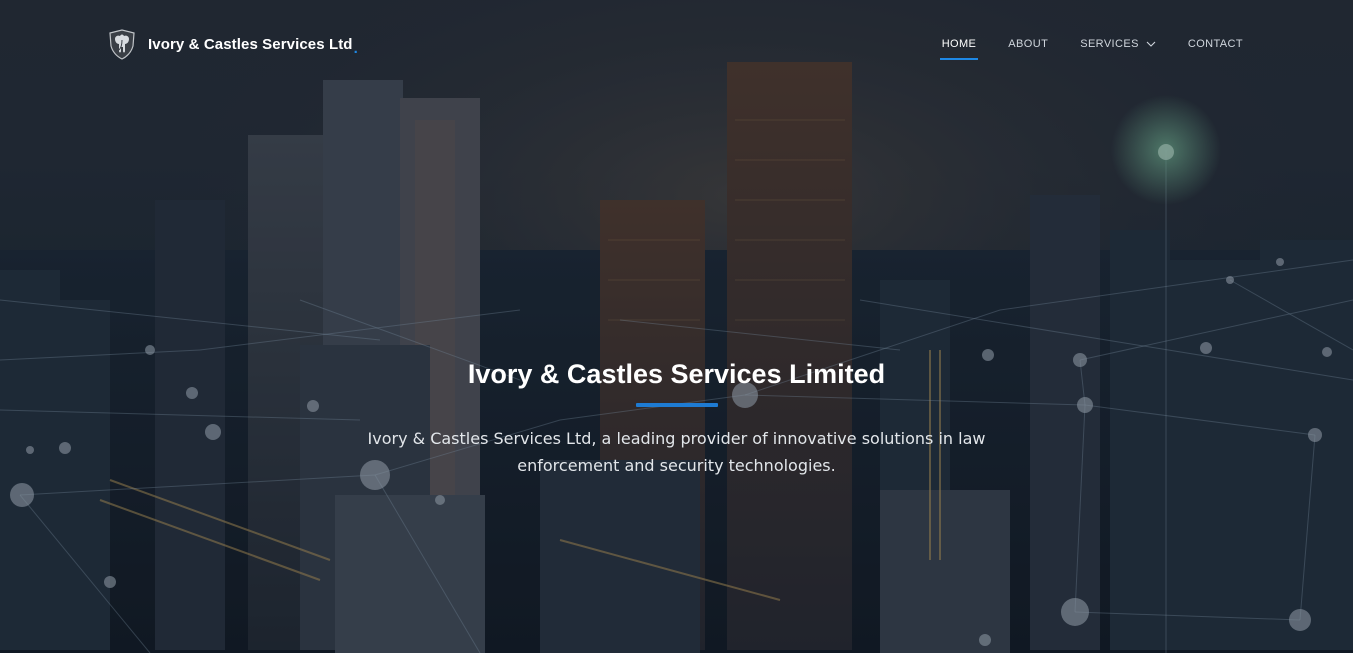 The image size is (1353, 653). Describe the element at coordinates (250, 44) in the screenshot. I see `brand-name: Ivory & Castles Services Ltd` at that location.